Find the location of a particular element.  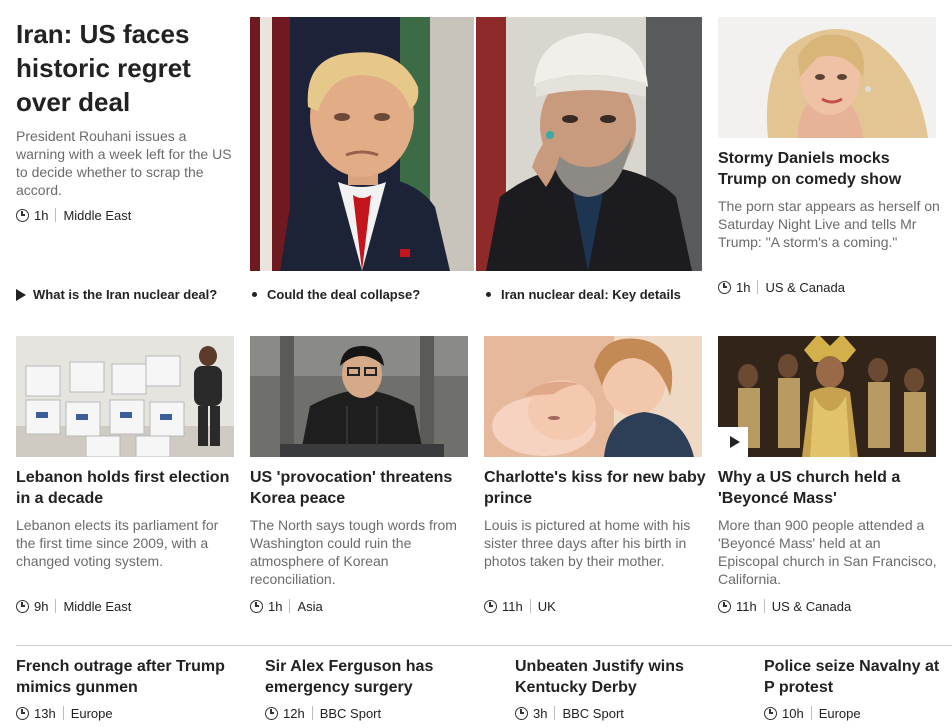

related-link-iran-deal-video: What is the Iran nuclear deal? is located at coordinates (116, 294).